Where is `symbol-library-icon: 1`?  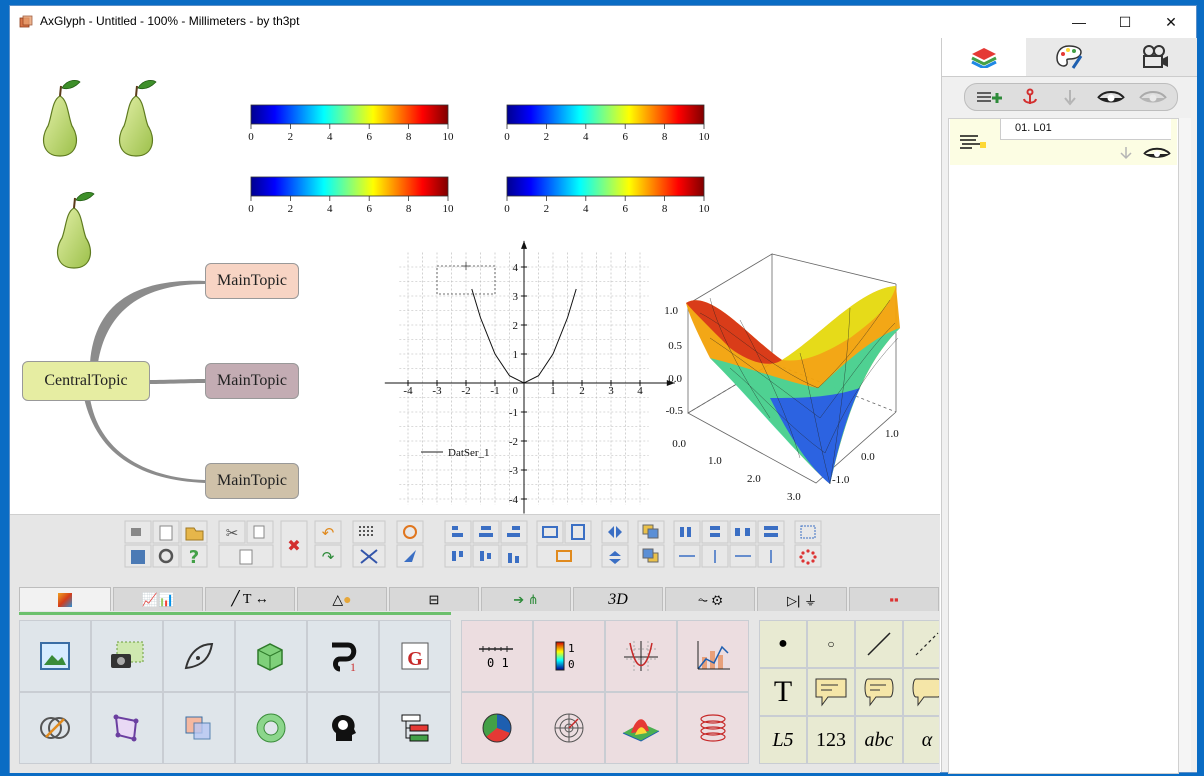
symbol-library-icon: 1 is located at coordinates (343, 656).